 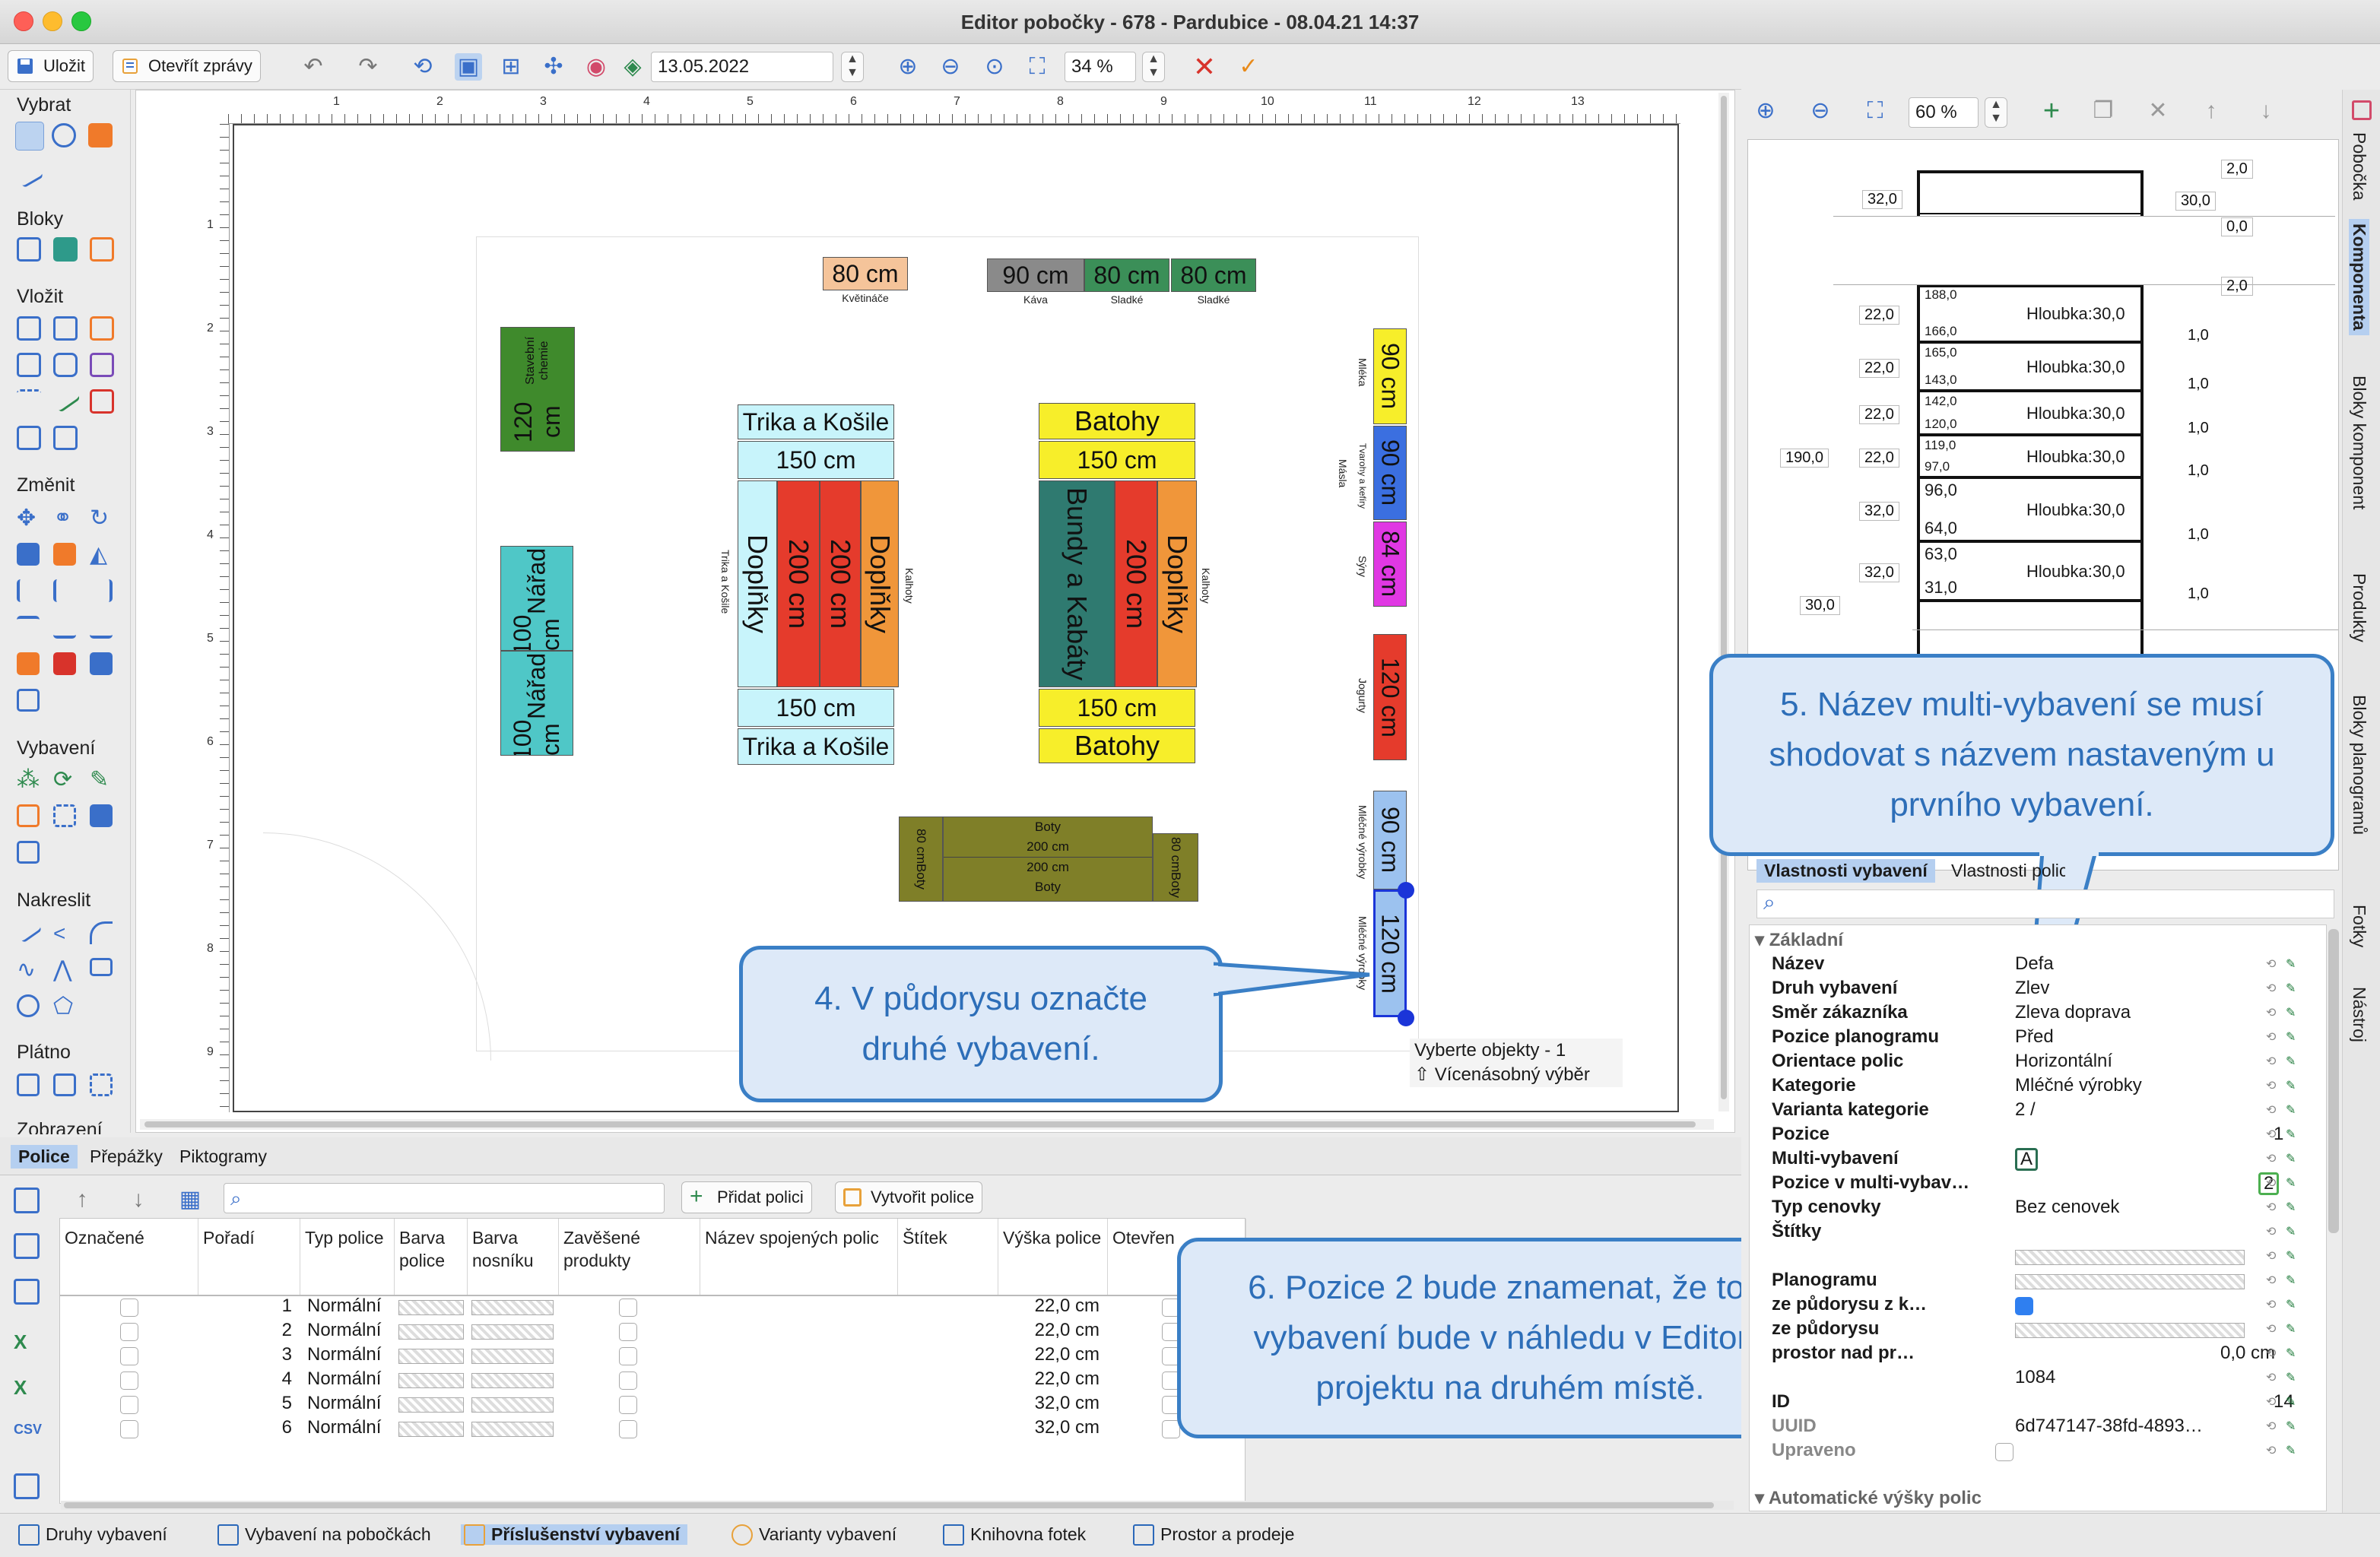 What do you see at coordinates (2004, 871) in the screenshot?
I see `tab-shelf-props: Vlastnosti polic` at bounding box center [2004, 871].